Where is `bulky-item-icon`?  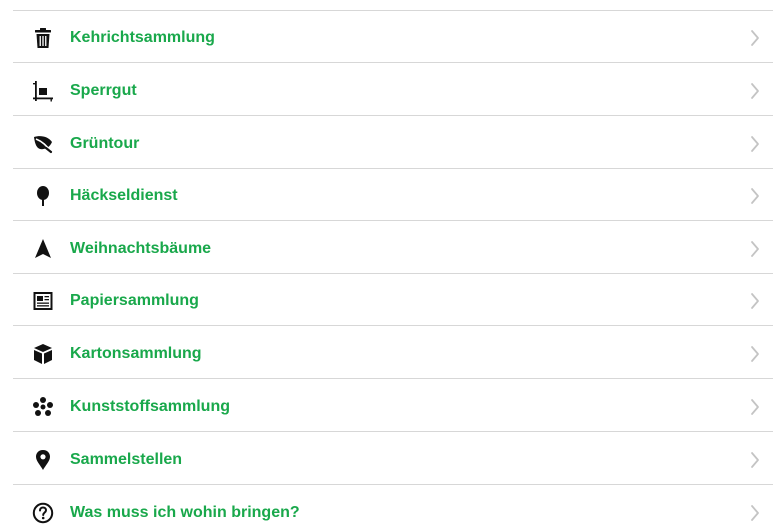 bulky-item-icon is located at coordinates (43, 91).